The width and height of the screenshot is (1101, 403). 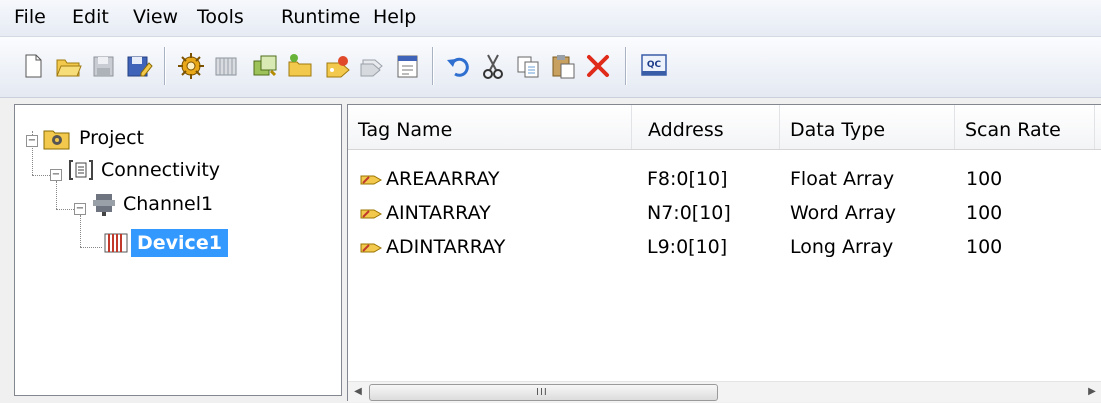 I want to click on bulk-tags-icon, so click(x=373, y=66).